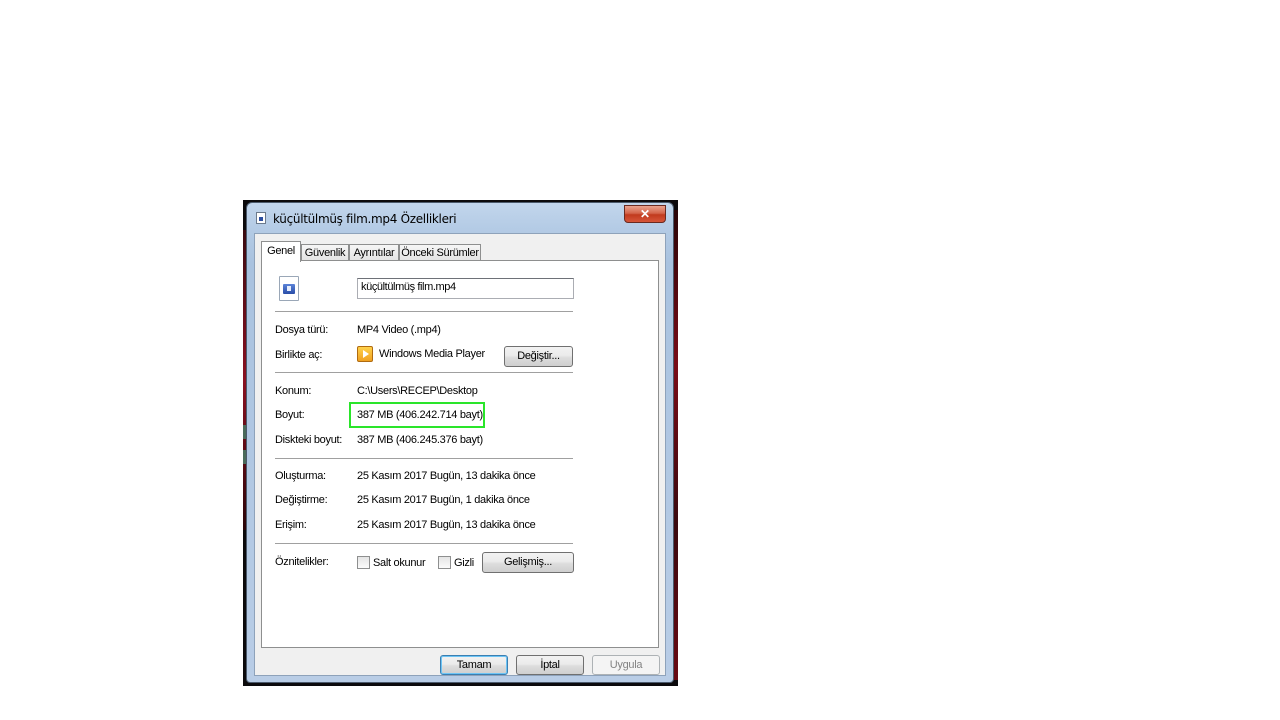  Describe the element at coordinates (417, 415) in the screenshot. I see `size-highlight-box` at that location.